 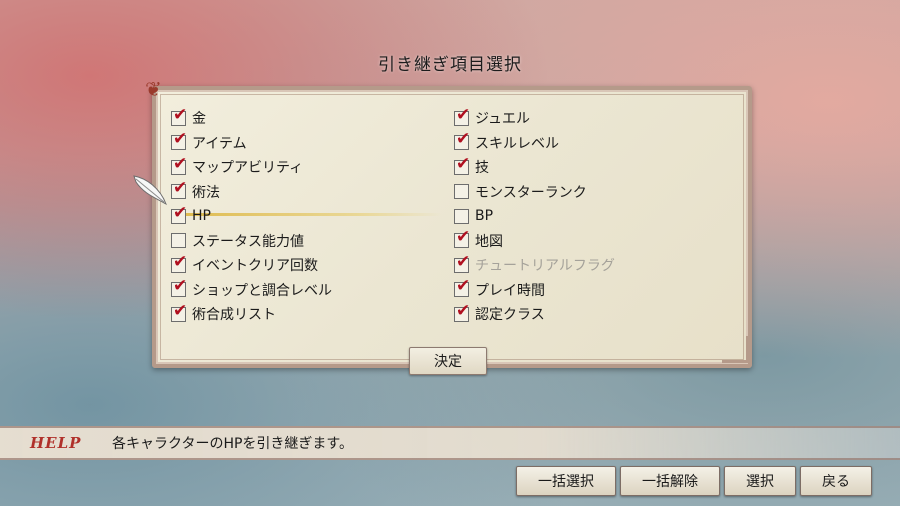 I want to click on checklist-item-label: チュートリアルフラグ, so click(x=545, y=266).